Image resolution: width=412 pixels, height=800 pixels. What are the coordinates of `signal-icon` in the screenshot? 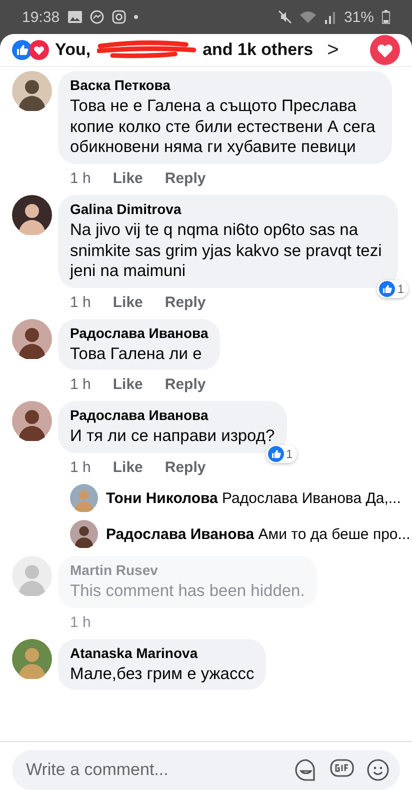 It's located at (330, 17).